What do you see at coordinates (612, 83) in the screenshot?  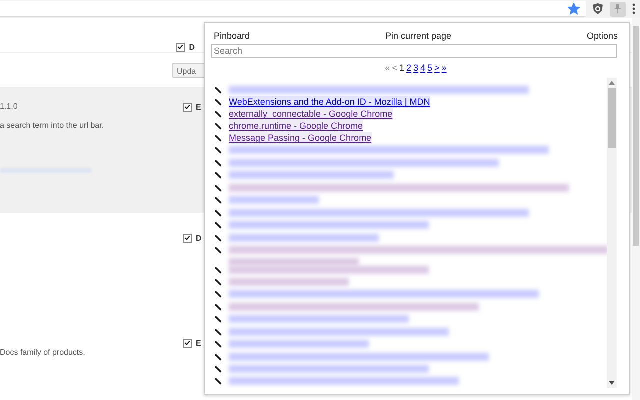 I see `scroll-up-icon` at bounding box center [612, 83].